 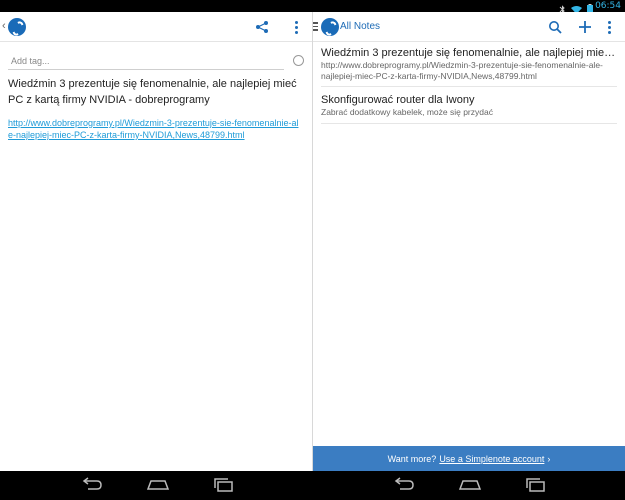 I want to click on drawer-icon, so click(x=315, y=26).